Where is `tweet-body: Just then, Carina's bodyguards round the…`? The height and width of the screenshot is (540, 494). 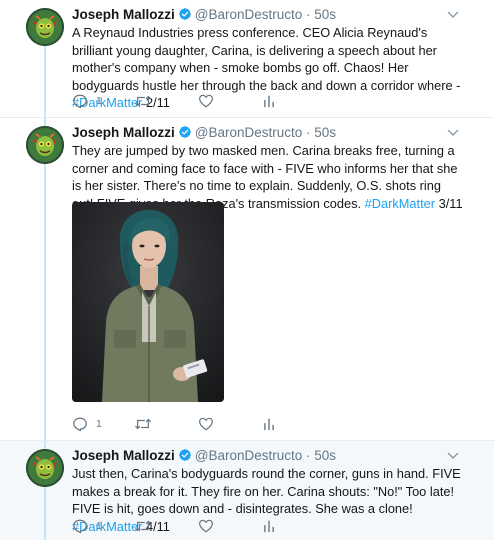 tweet-body: Just then, Carina's bodyguards round the… is located at coordinates (266, 491).